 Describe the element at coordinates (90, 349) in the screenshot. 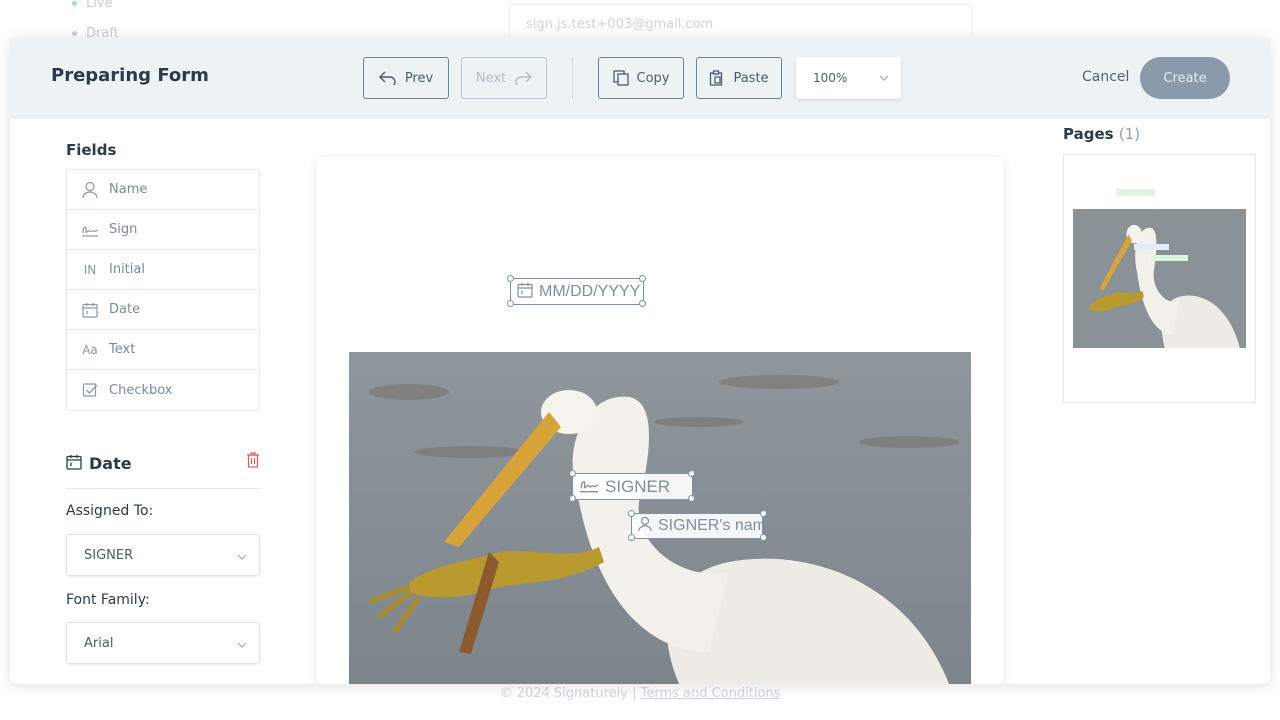

I see `text-icon: Aa` at that location.